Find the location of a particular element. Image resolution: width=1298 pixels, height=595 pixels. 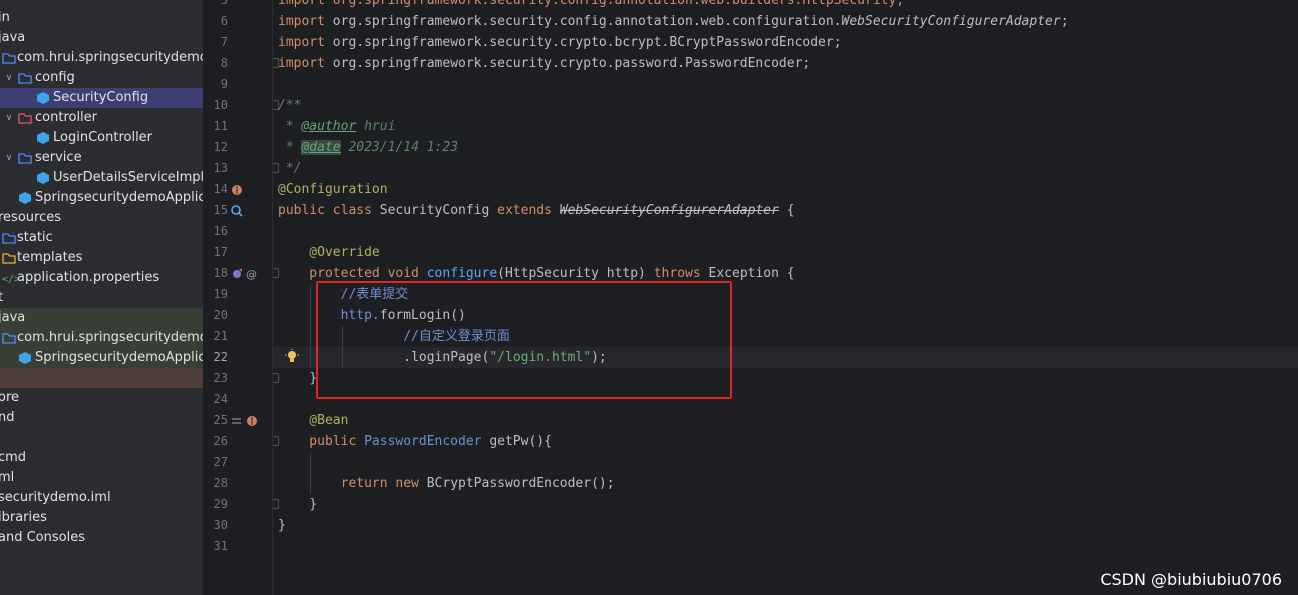

line-number: 30 is located at coordinates (216, 525).